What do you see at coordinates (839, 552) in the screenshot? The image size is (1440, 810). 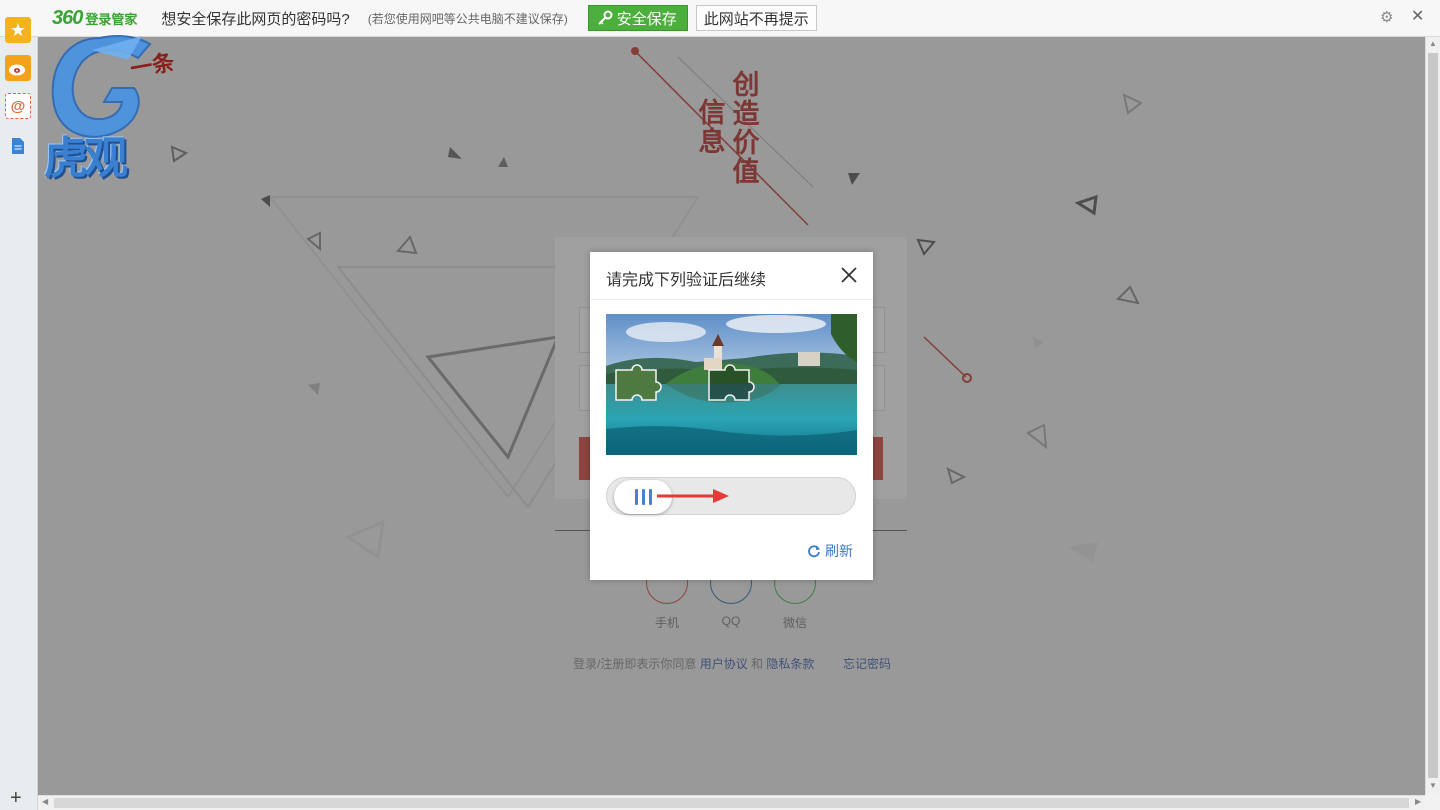 I see `refresh-label: 刷新` at bounding box center [839, 552].